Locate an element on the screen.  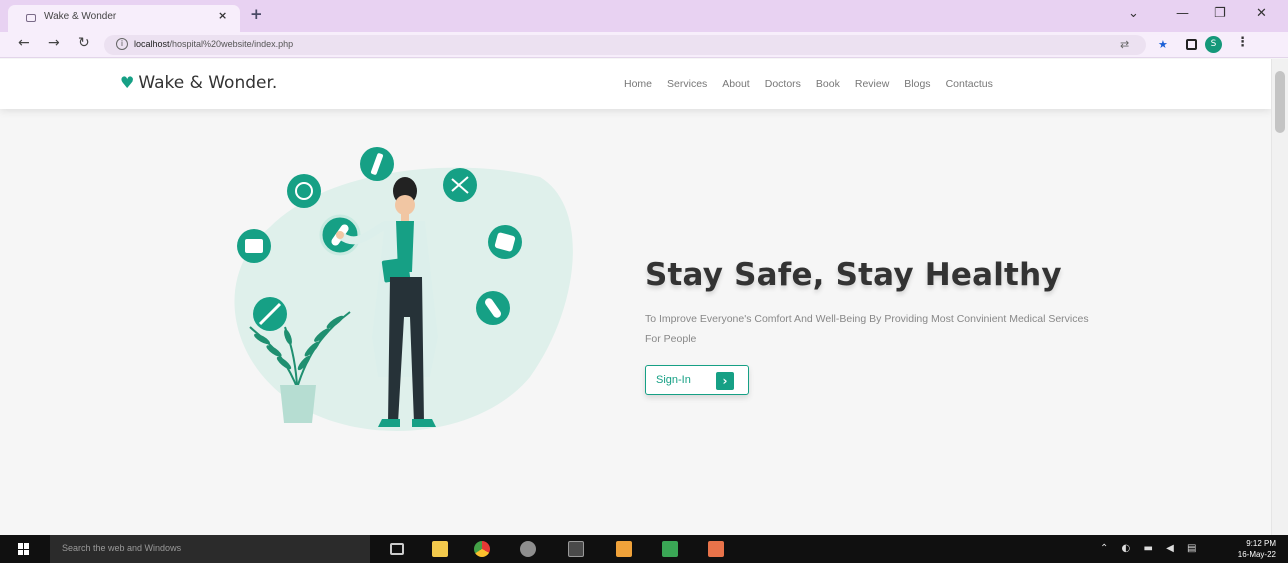
chevron-right-icon: › is located at coordinates (725, 381).